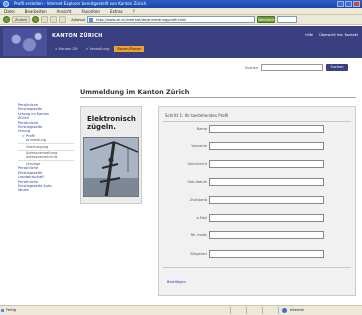  I want to click on menu-item-help: ?, so click(134, 11).